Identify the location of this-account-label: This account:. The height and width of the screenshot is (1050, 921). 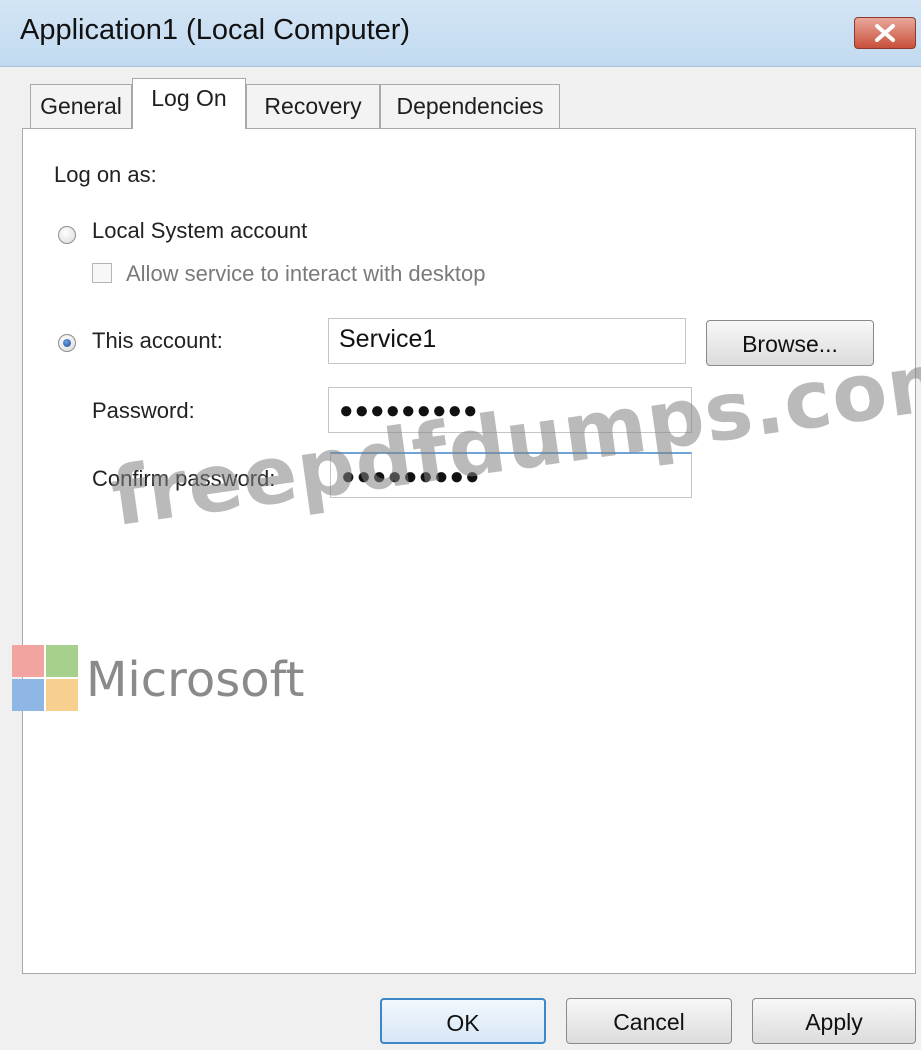
(157, 340).